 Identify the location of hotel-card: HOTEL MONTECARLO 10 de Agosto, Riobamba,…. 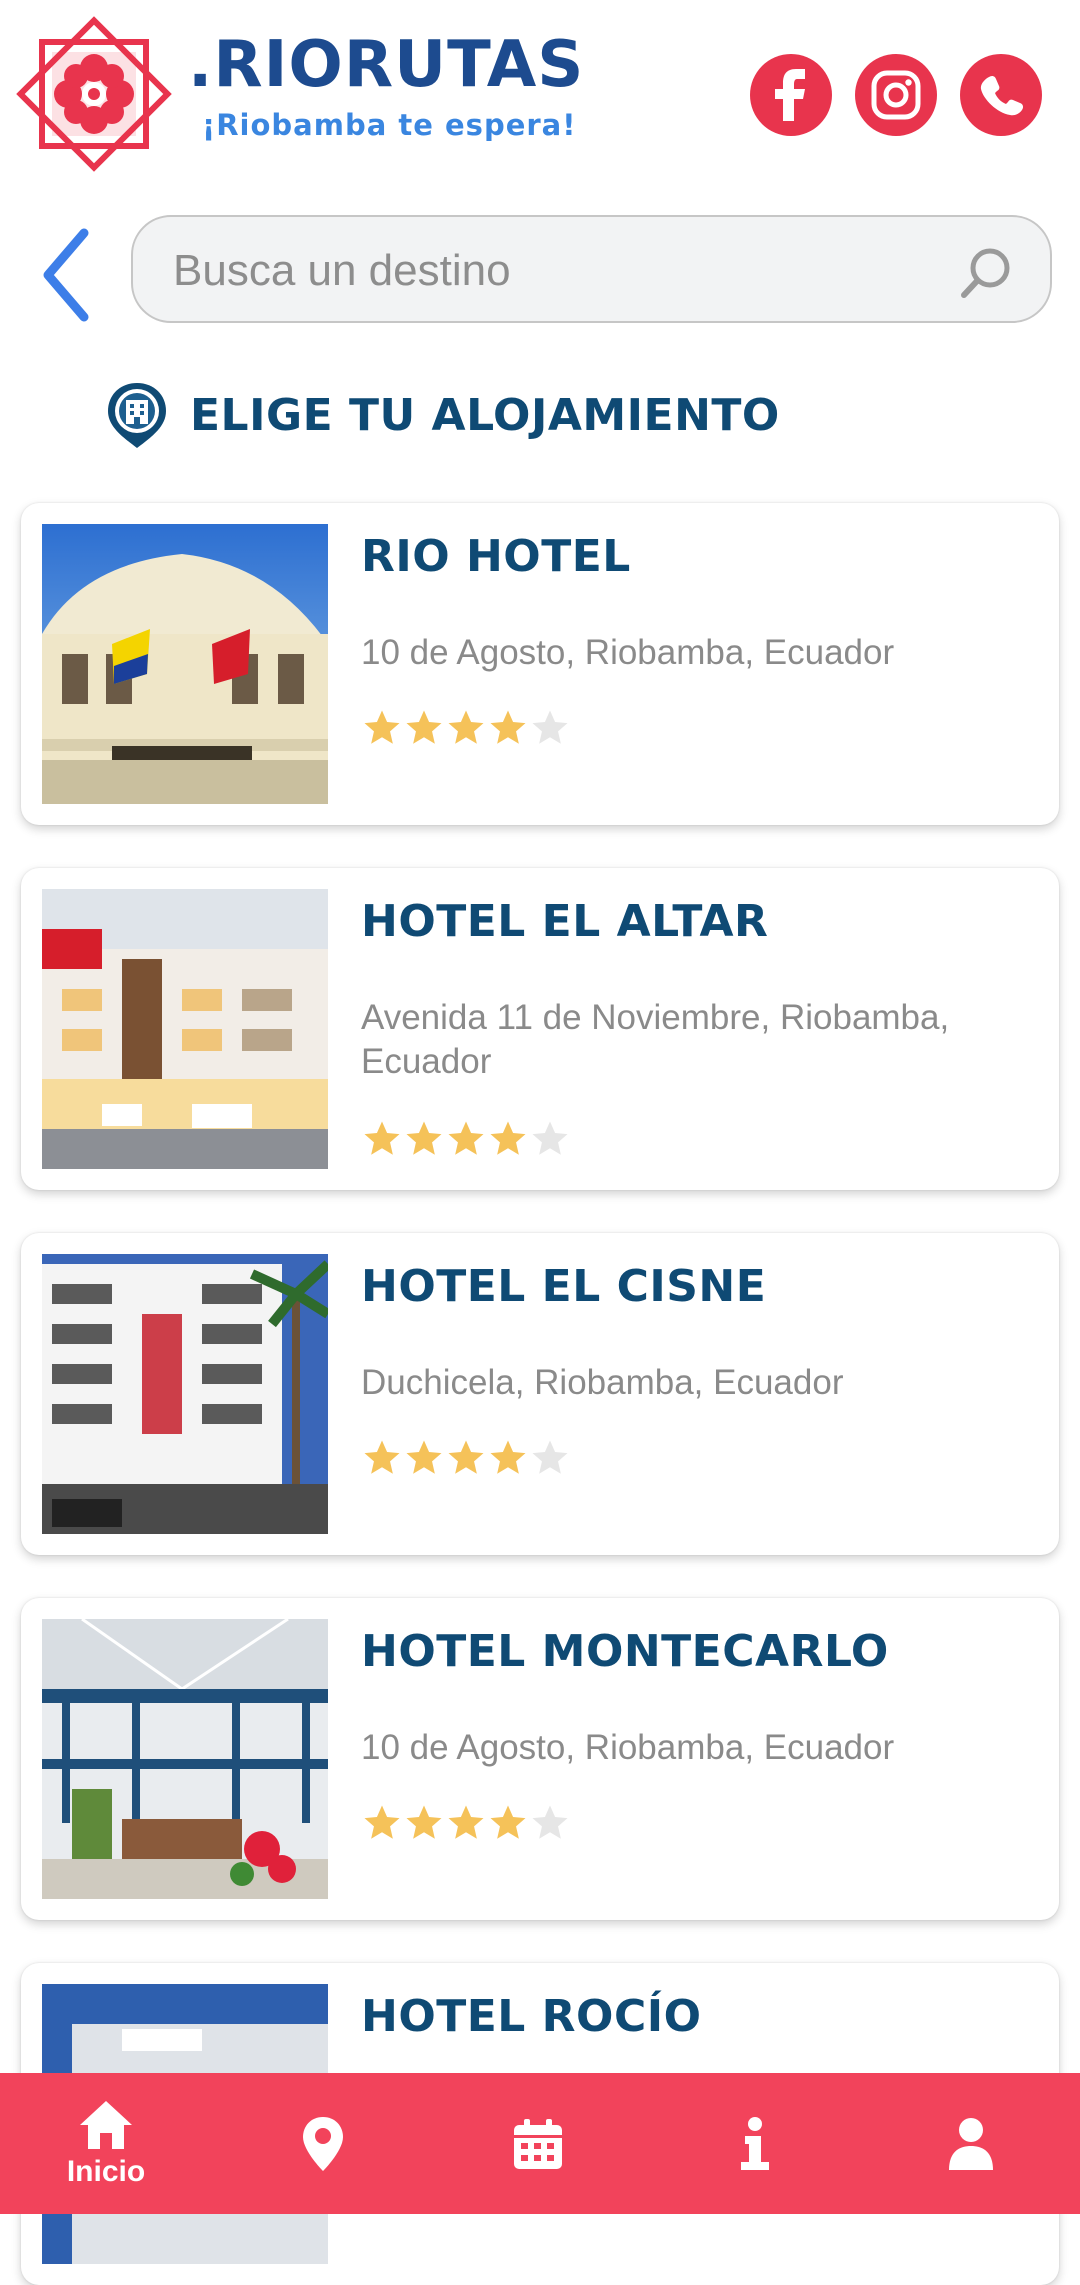
(540, 1759).